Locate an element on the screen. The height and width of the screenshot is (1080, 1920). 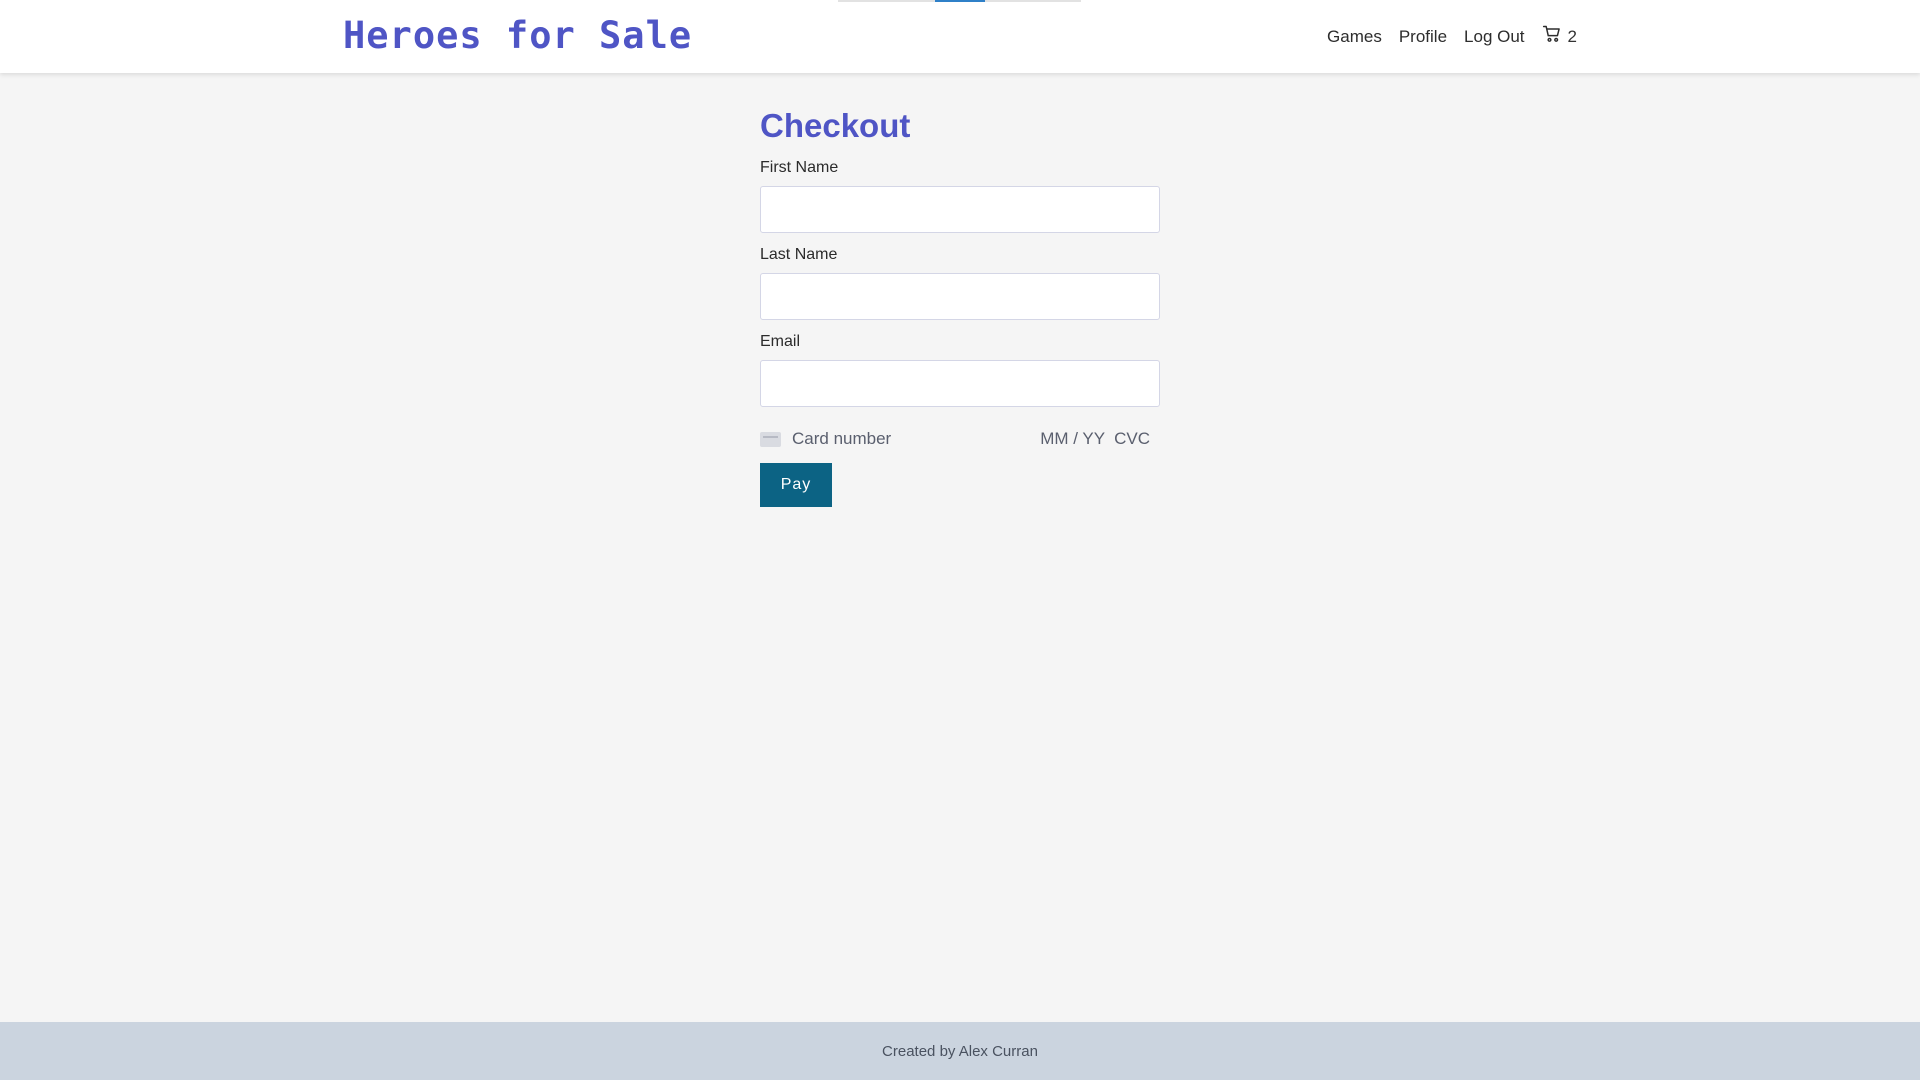
card-element: Card number MM / YY CVC is located at coordinates (960, 439).